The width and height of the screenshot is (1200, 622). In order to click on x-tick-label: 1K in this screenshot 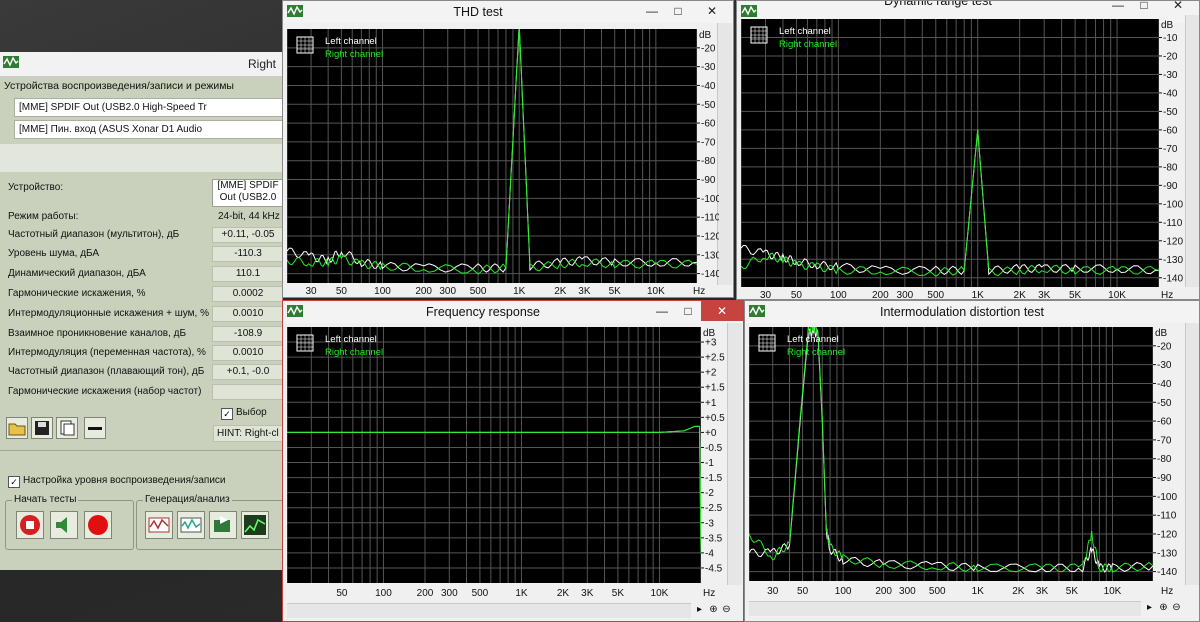, I will do `click(978, 591)`.